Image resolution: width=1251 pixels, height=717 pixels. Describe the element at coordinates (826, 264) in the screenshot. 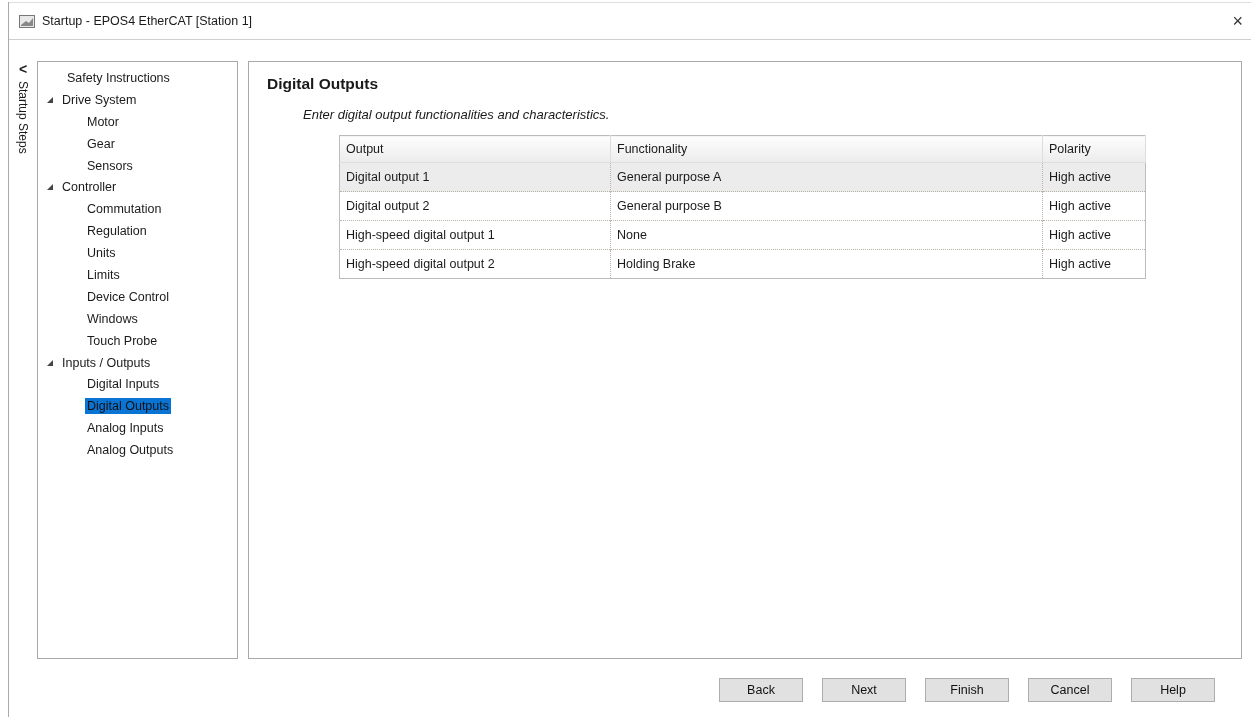

I see `functionality-cell: Holding Brake` at that location.